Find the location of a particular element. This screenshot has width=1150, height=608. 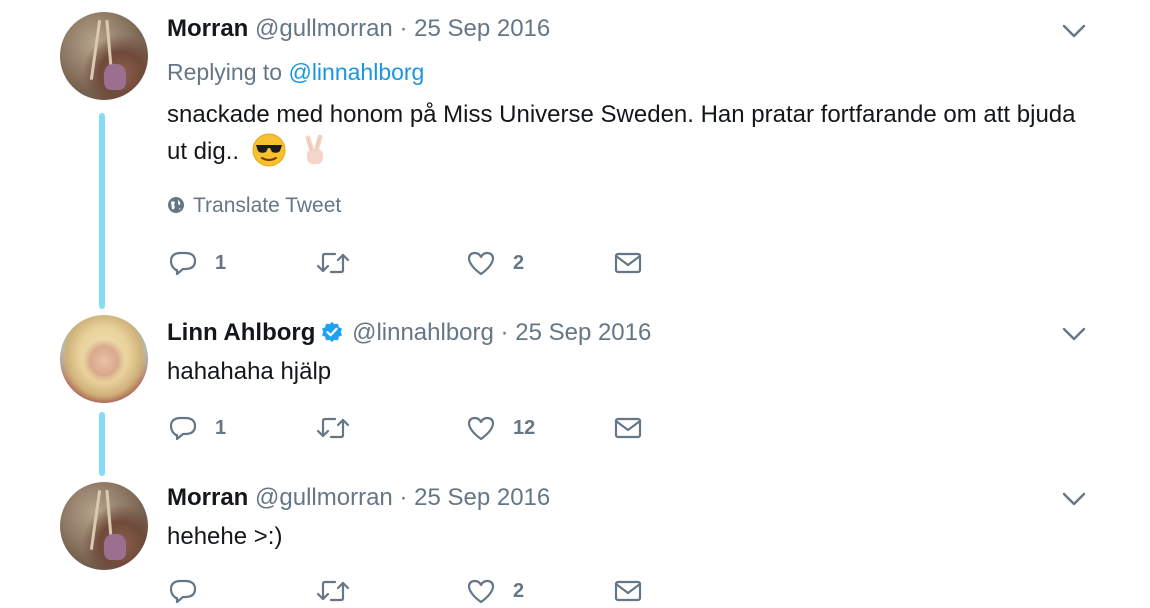

like-button: 12 is located at coordinates (500, 428).